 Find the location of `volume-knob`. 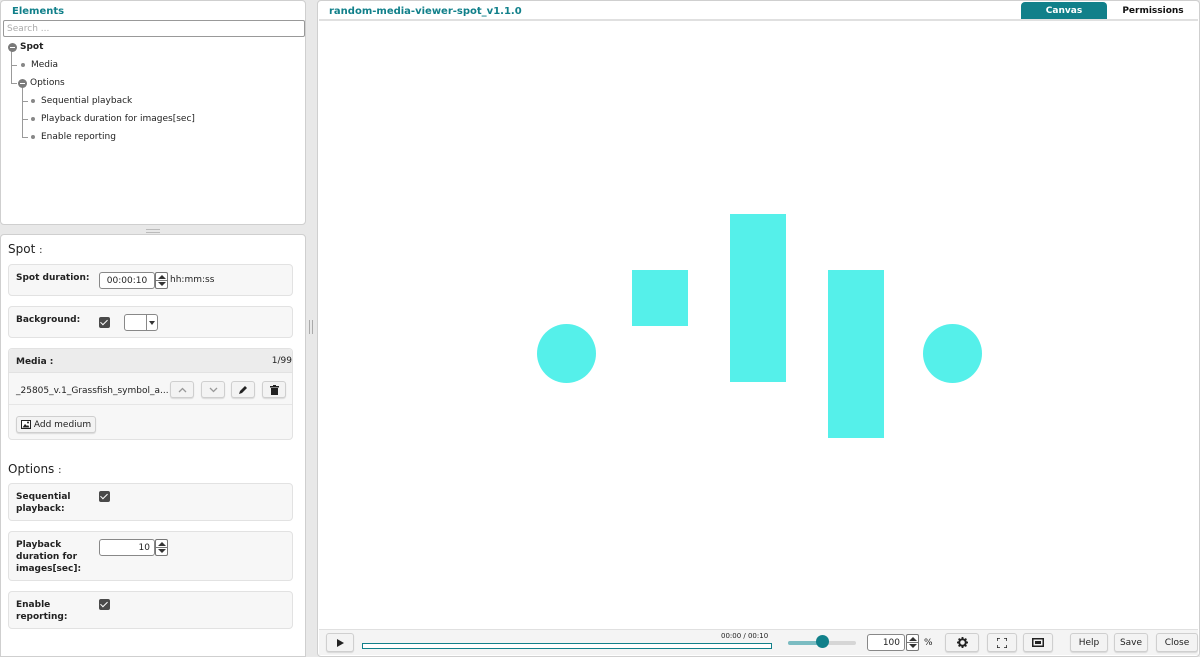

volume-knob is located at coordinates (822, 641).